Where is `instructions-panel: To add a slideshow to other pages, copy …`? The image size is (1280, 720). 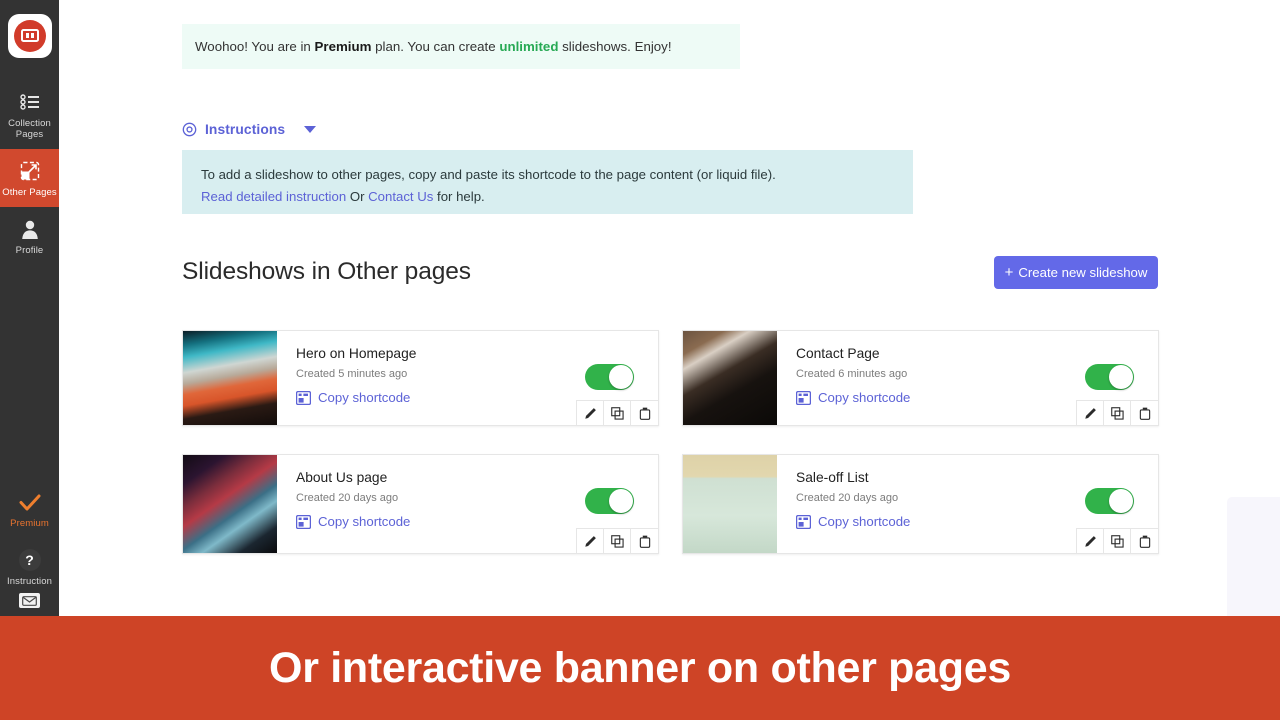
instructions-panel: To add a slideshow to other pages, copy … is located at coordinates (547, 182).